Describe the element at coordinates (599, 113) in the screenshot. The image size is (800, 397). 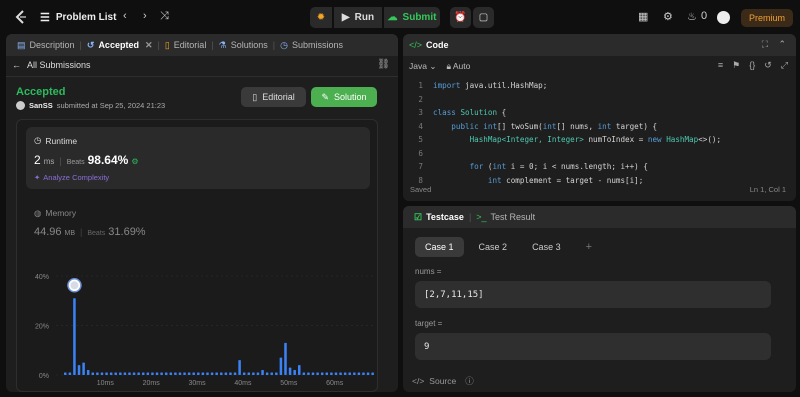
I see `code-line-3: 3 class Solution {` at that location.